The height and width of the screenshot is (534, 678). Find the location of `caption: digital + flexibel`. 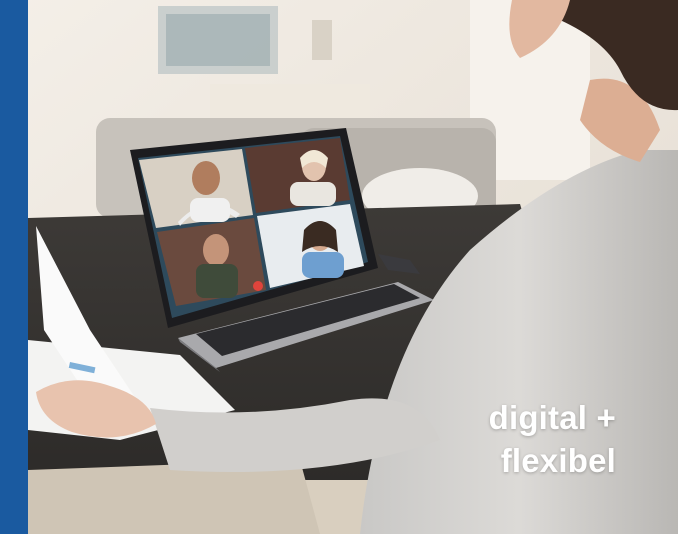

caption: digital + flexibel is located at coordinates (552, 439).